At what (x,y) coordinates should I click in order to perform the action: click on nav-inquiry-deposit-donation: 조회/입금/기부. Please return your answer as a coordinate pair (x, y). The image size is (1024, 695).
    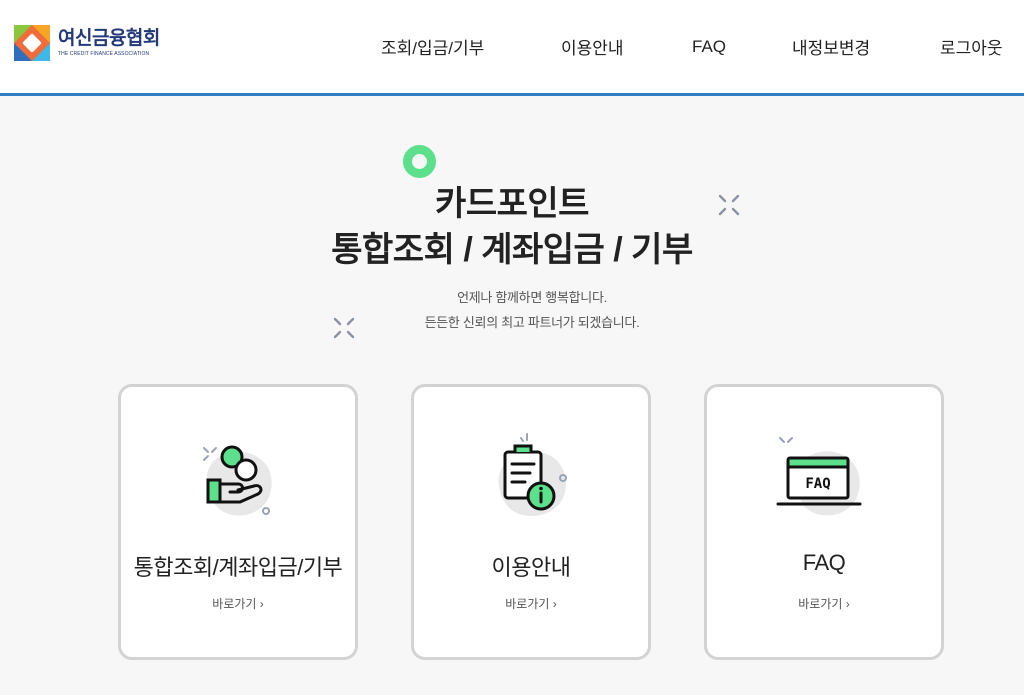
    Looking at the image, I should click on (432, 46).